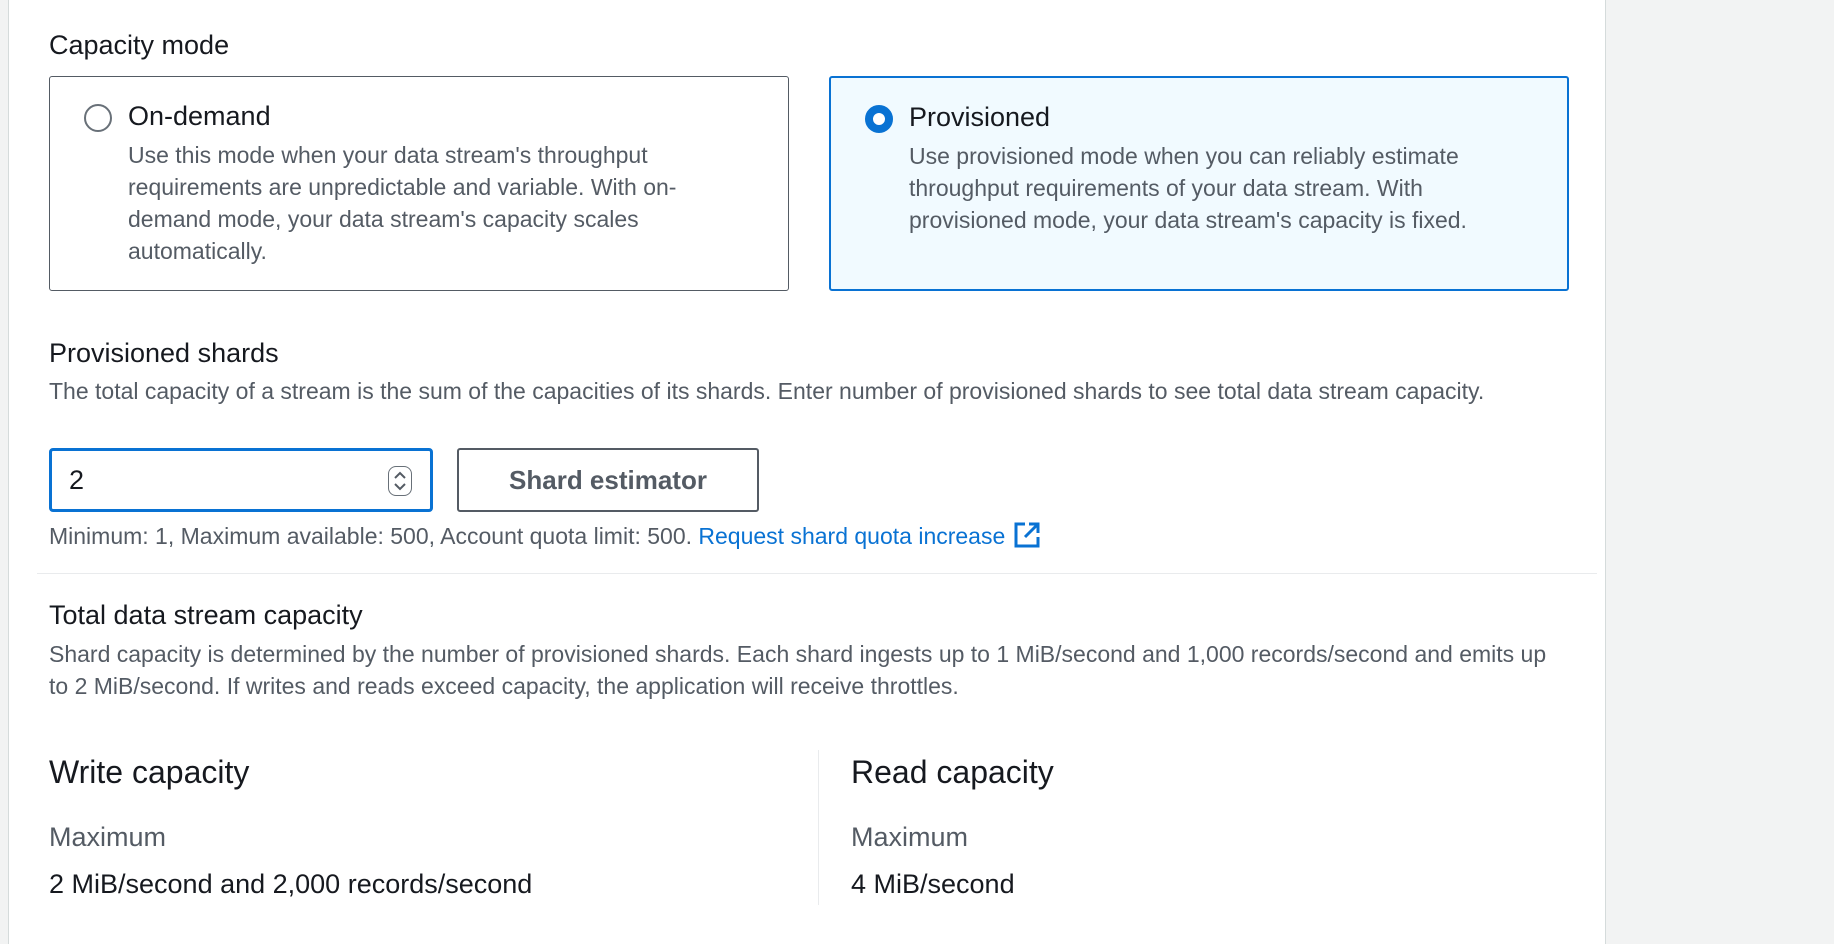 This screenshot has height=944, width=1834. Describe the element at coordinates (77, 480) in the screenshot. I see `shard-count-value: 2` at that location.